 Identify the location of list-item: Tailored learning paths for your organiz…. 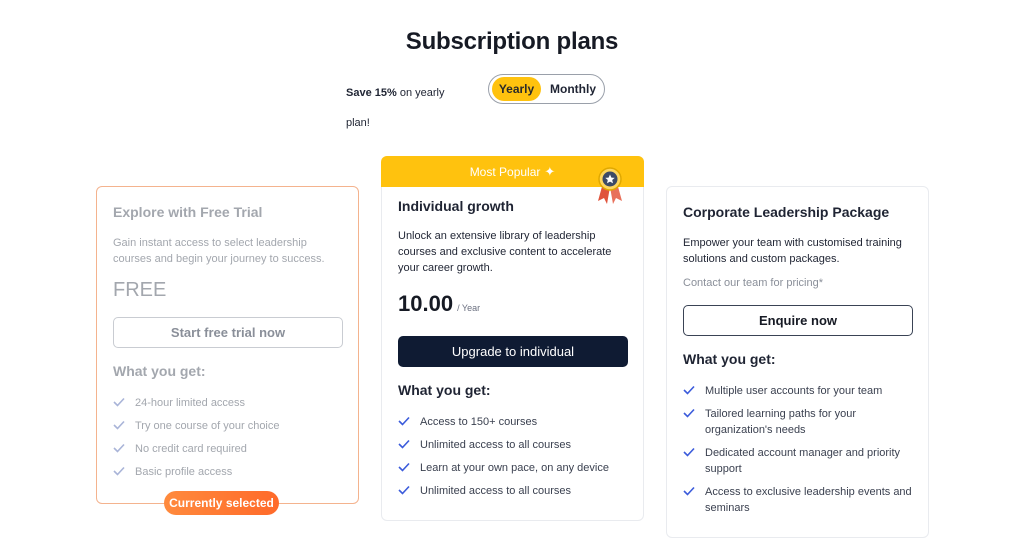
(799, 422).